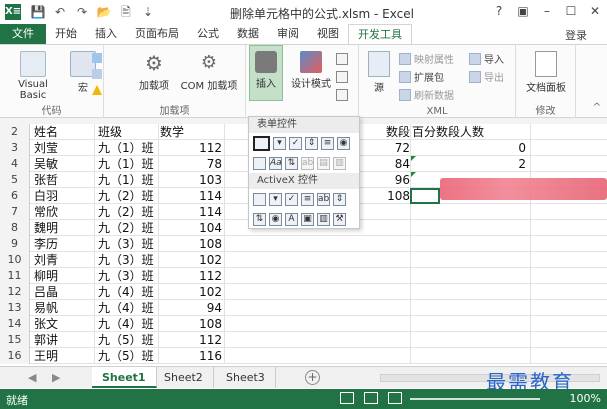 The image size is (607, 409). Describe the element at coordinates (64, 196) in the screenshot. I see `cell: 白羽` at that location.